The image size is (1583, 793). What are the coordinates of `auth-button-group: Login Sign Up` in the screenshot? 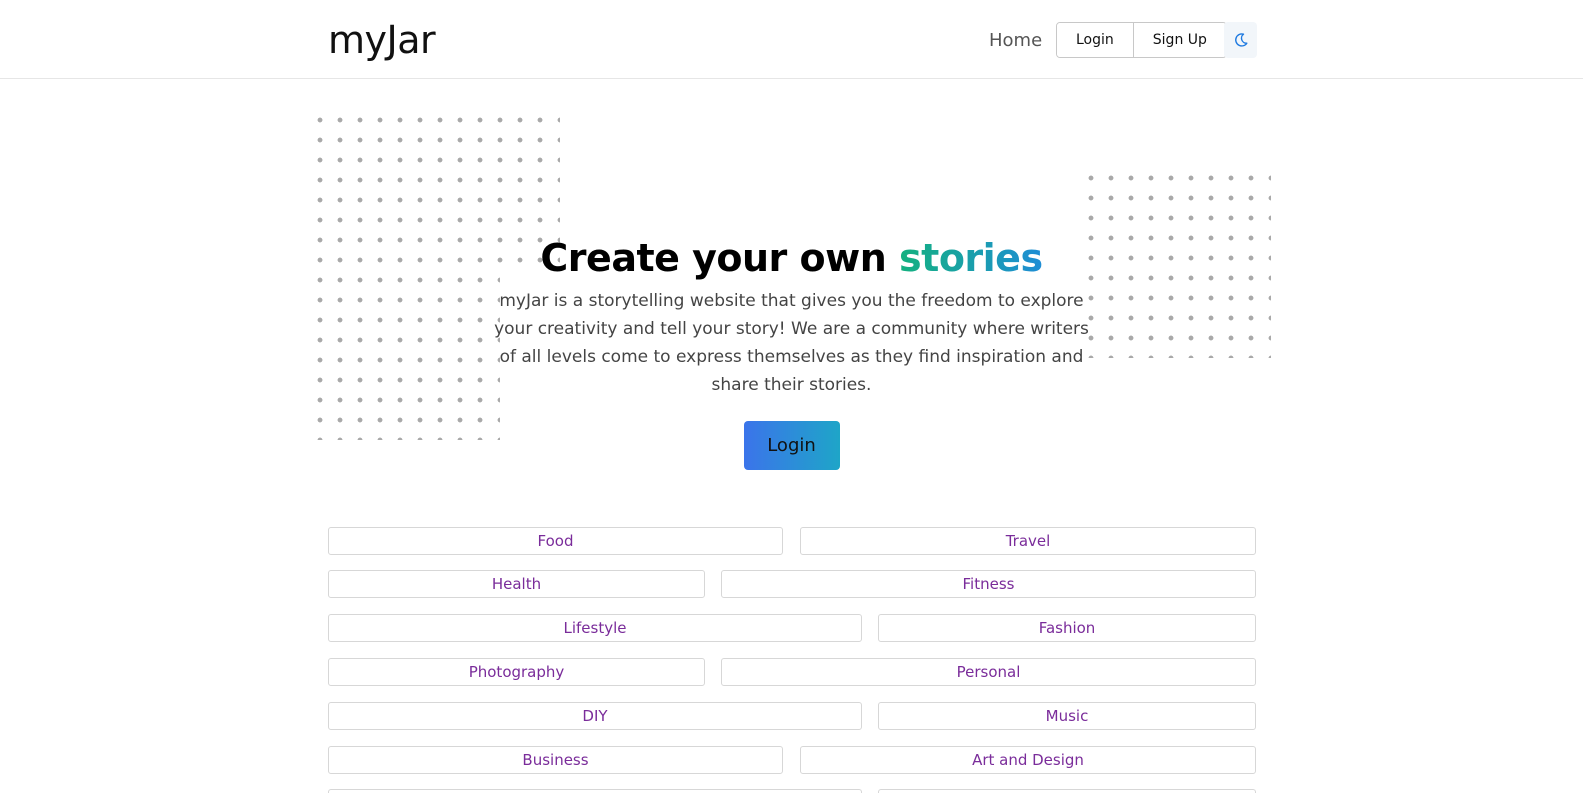 It's located at (1141, 40).